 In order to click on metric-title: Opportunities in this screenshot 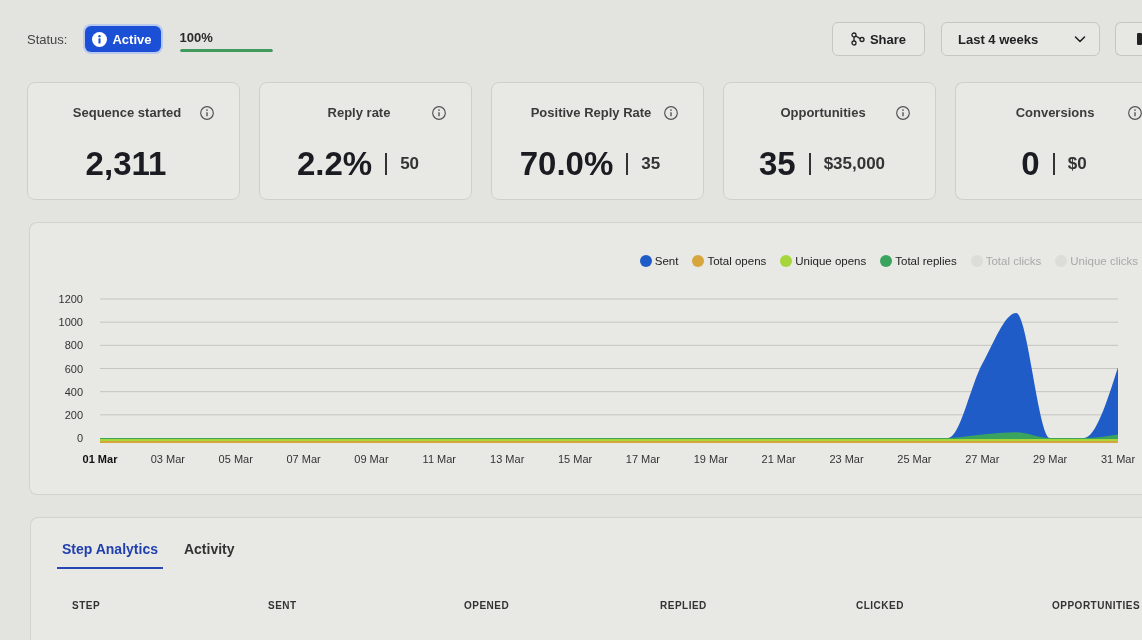, I will do `click(823, 113)`.